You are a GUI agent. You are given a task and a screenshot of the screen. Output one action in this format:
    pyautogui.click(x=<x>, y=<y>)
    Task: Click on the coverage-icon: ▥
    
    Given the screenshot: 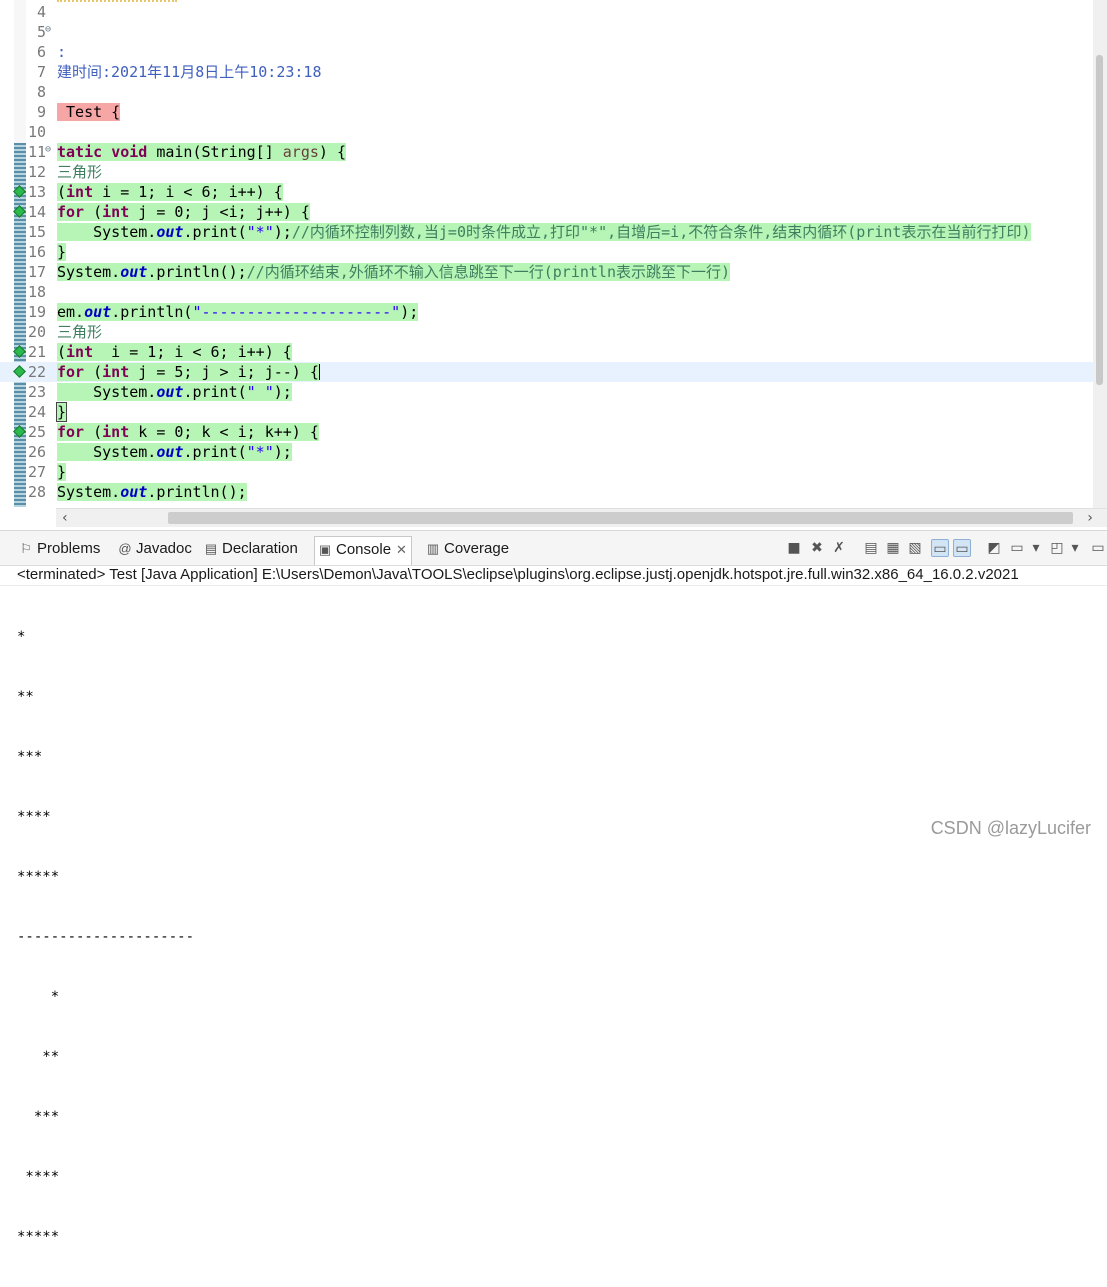 What is the action you would take?
    pyautogui.click(x=433, y=548)
    